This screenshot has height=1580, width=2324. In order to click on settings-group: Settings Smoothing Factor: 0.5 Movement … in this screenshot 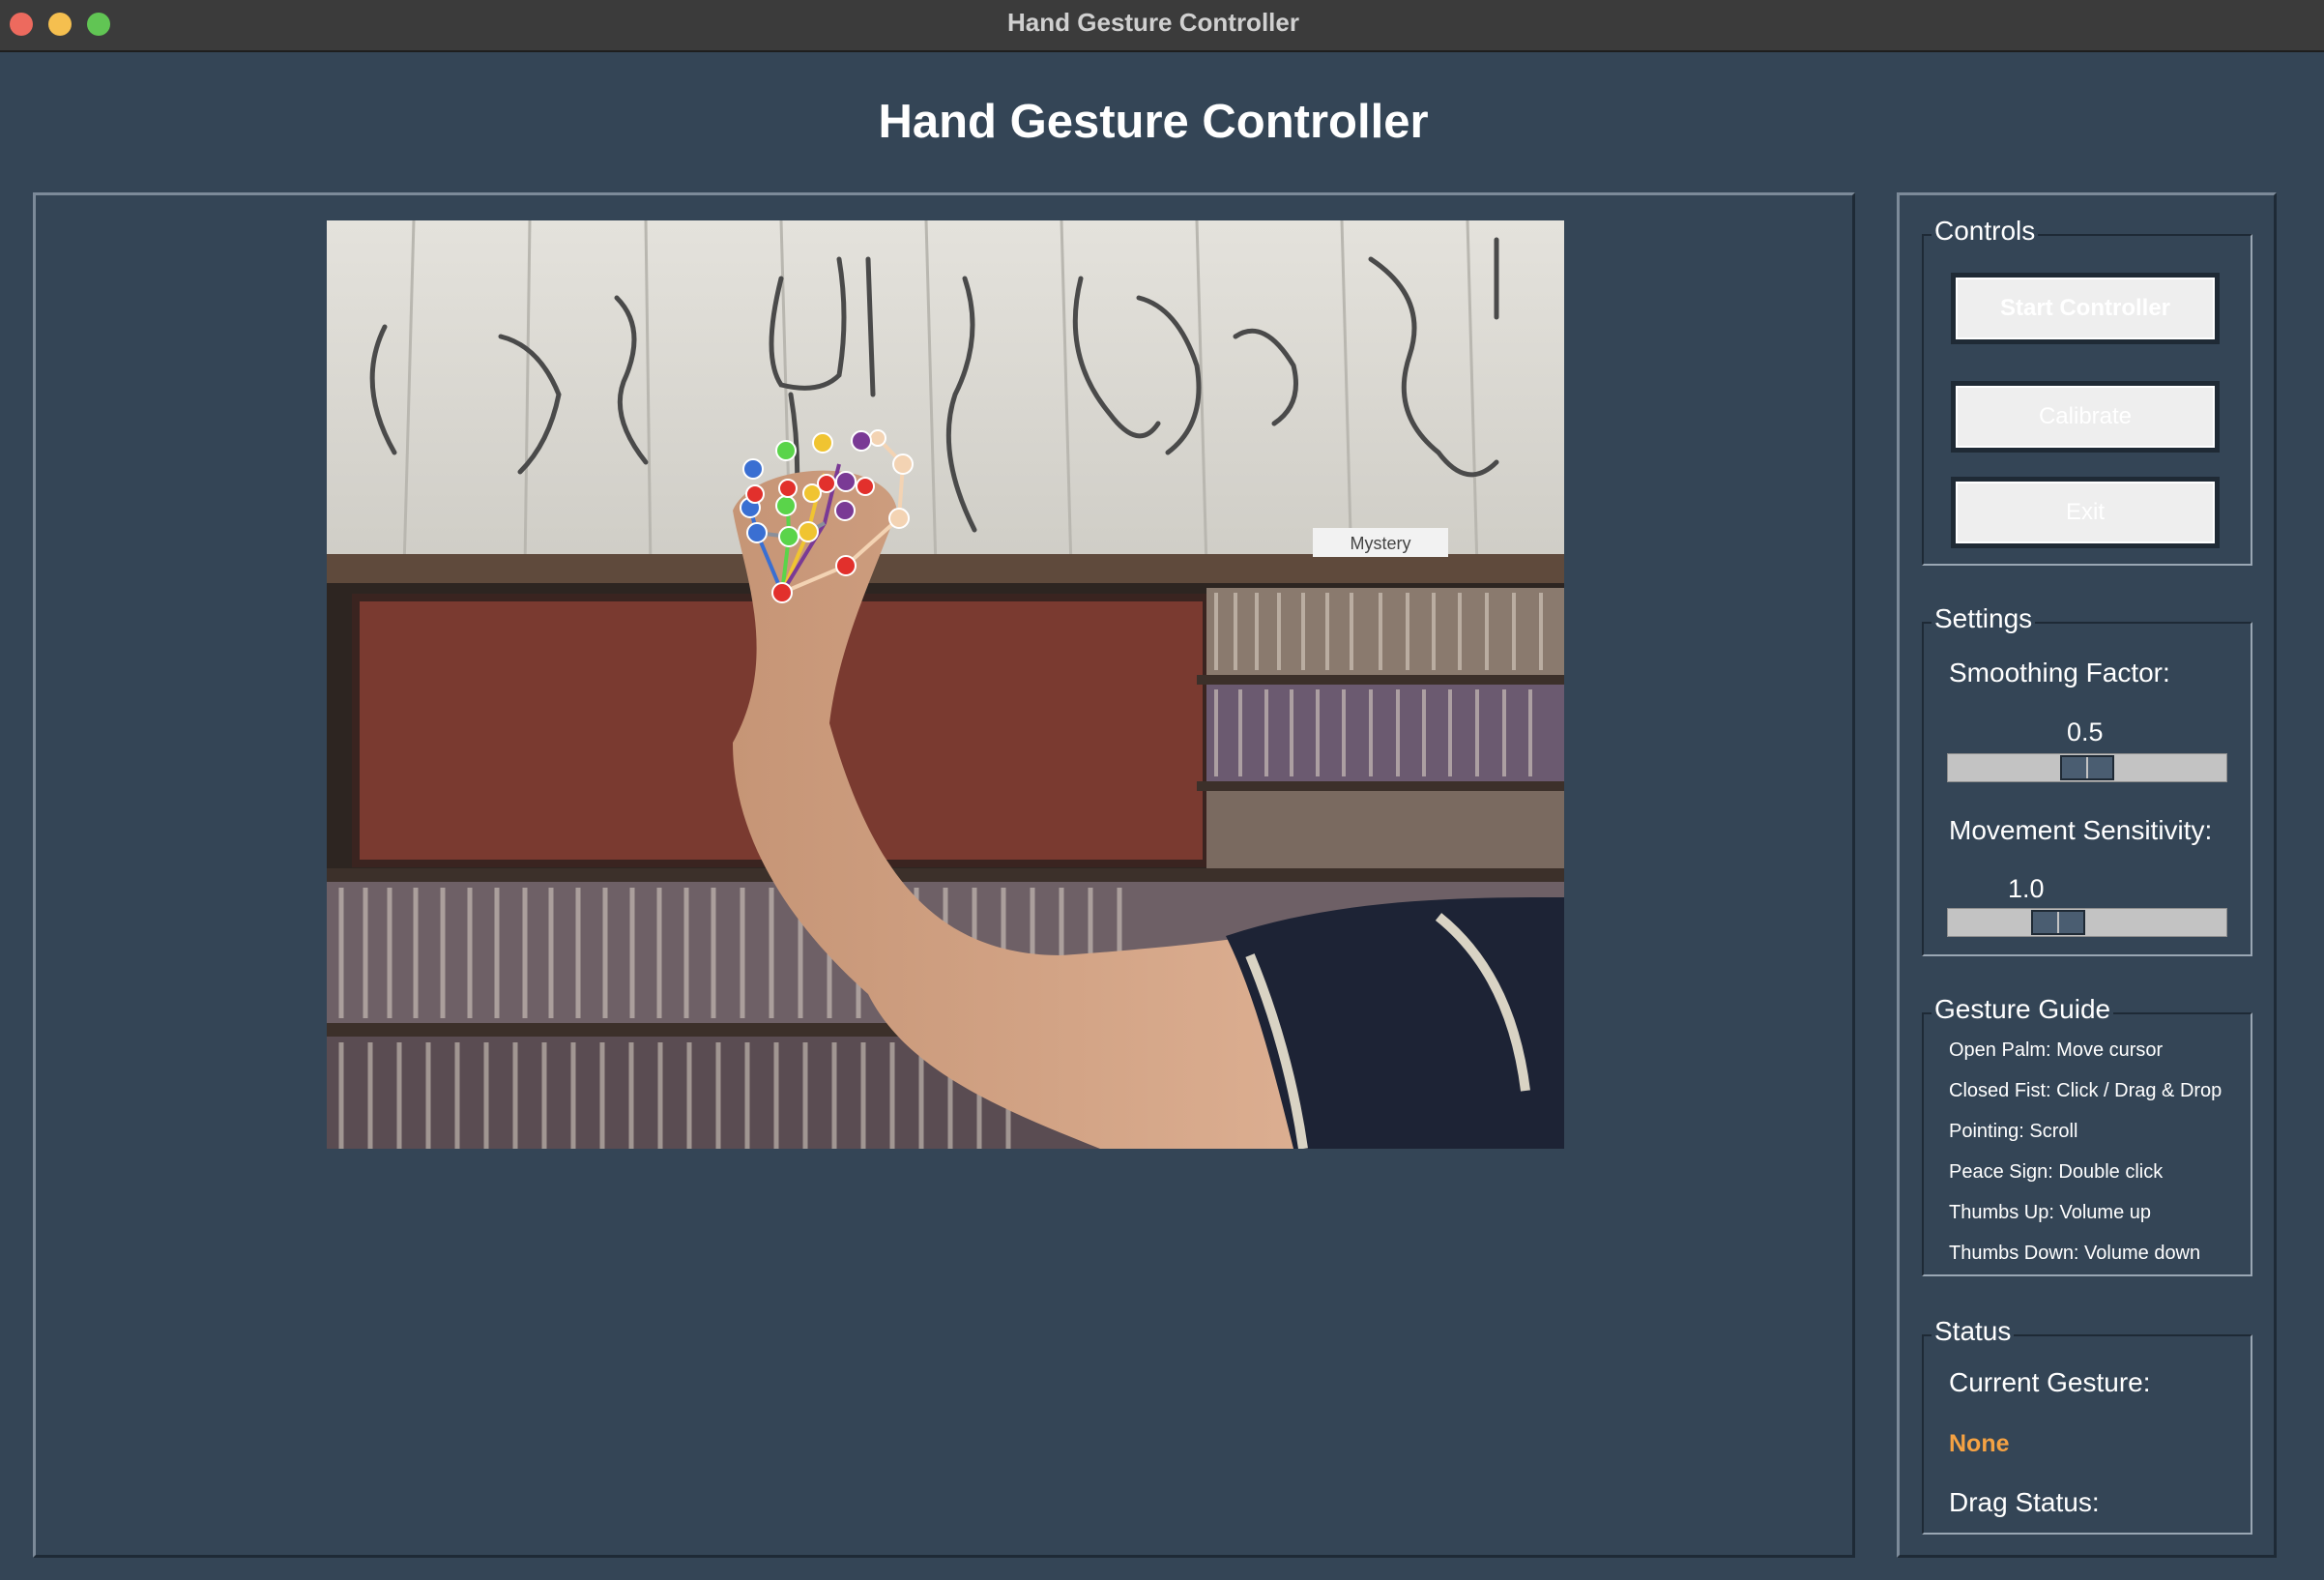, I will do `click(2087, 779)`.